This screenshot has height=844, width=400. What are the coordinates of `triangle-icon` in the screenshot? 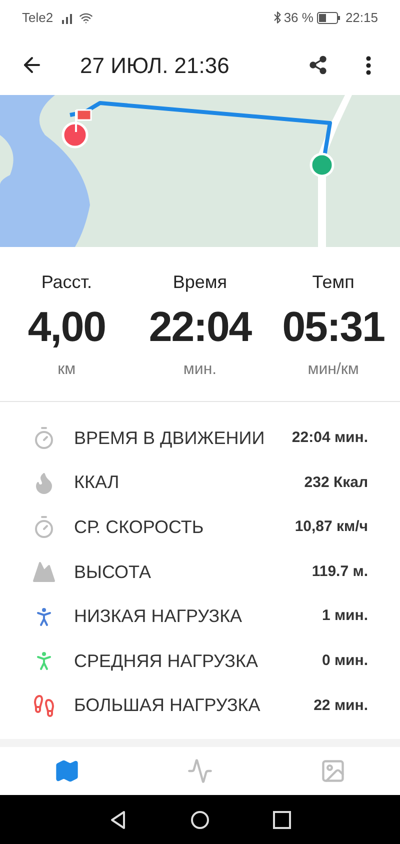 It's located at (118, 820).